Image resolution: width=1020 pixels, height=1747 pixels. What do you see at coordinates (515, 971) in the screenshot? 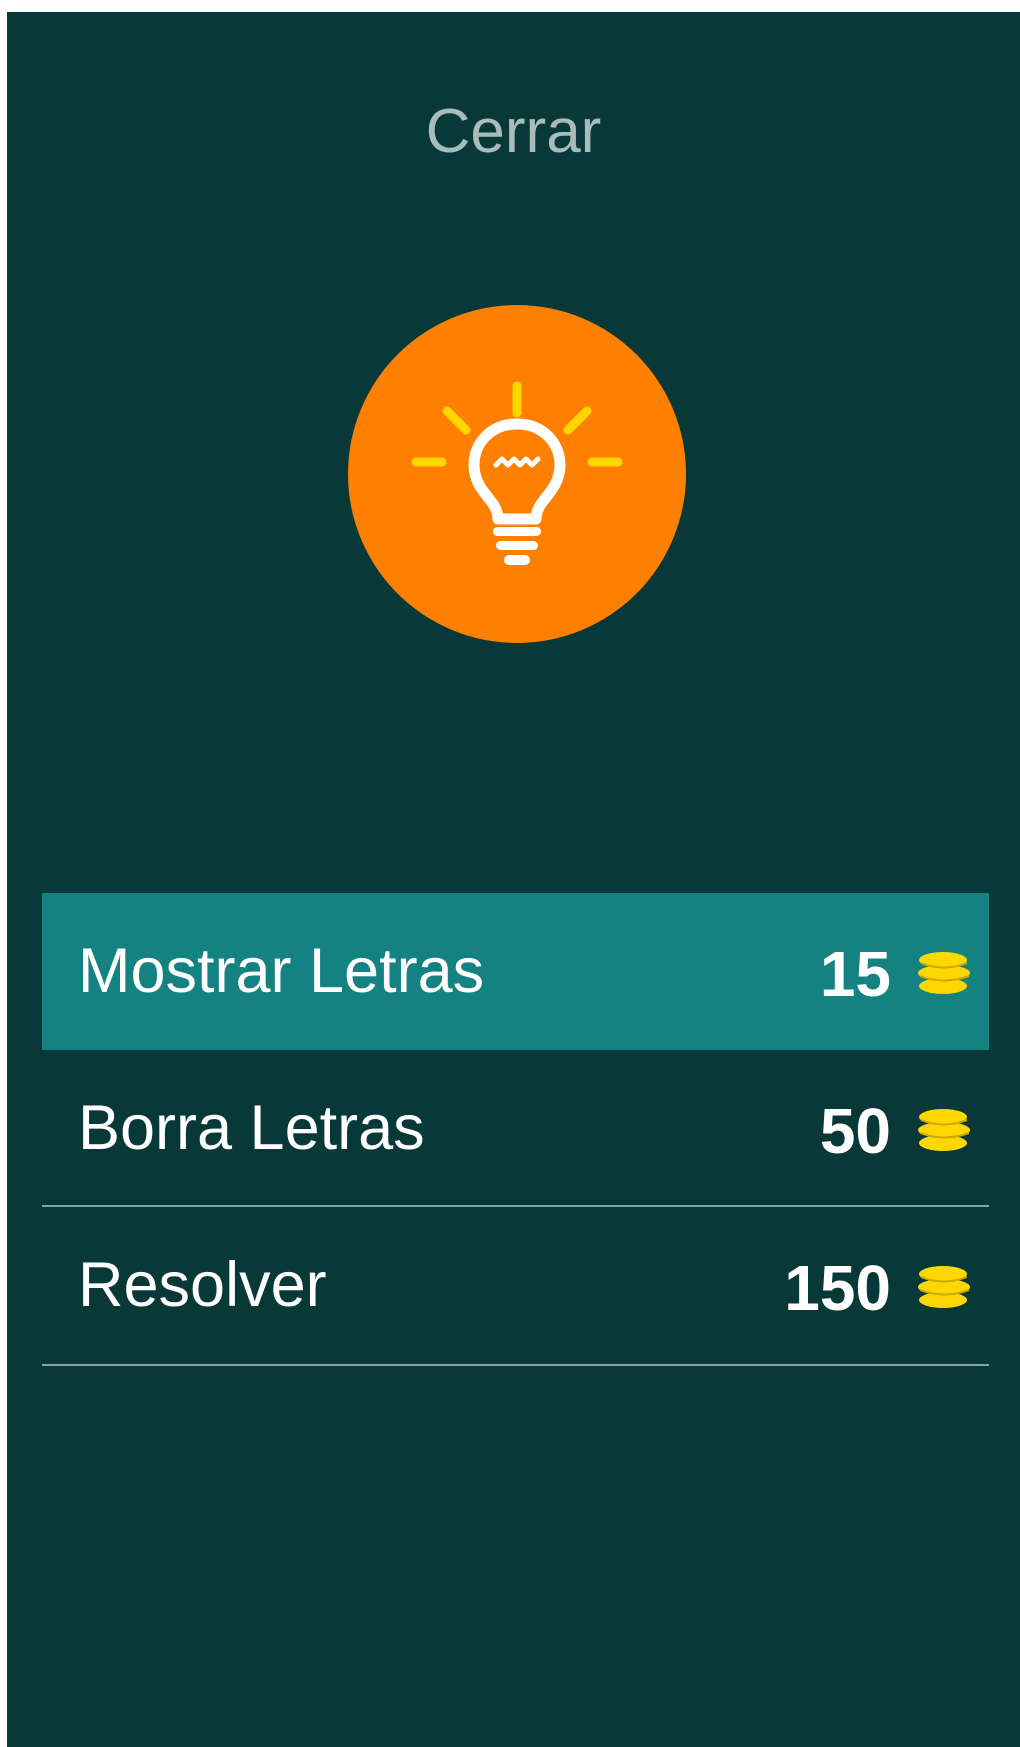
I see `option-mostrar-letras: Mostrar Letras 15` at bounding box center [515, 971].